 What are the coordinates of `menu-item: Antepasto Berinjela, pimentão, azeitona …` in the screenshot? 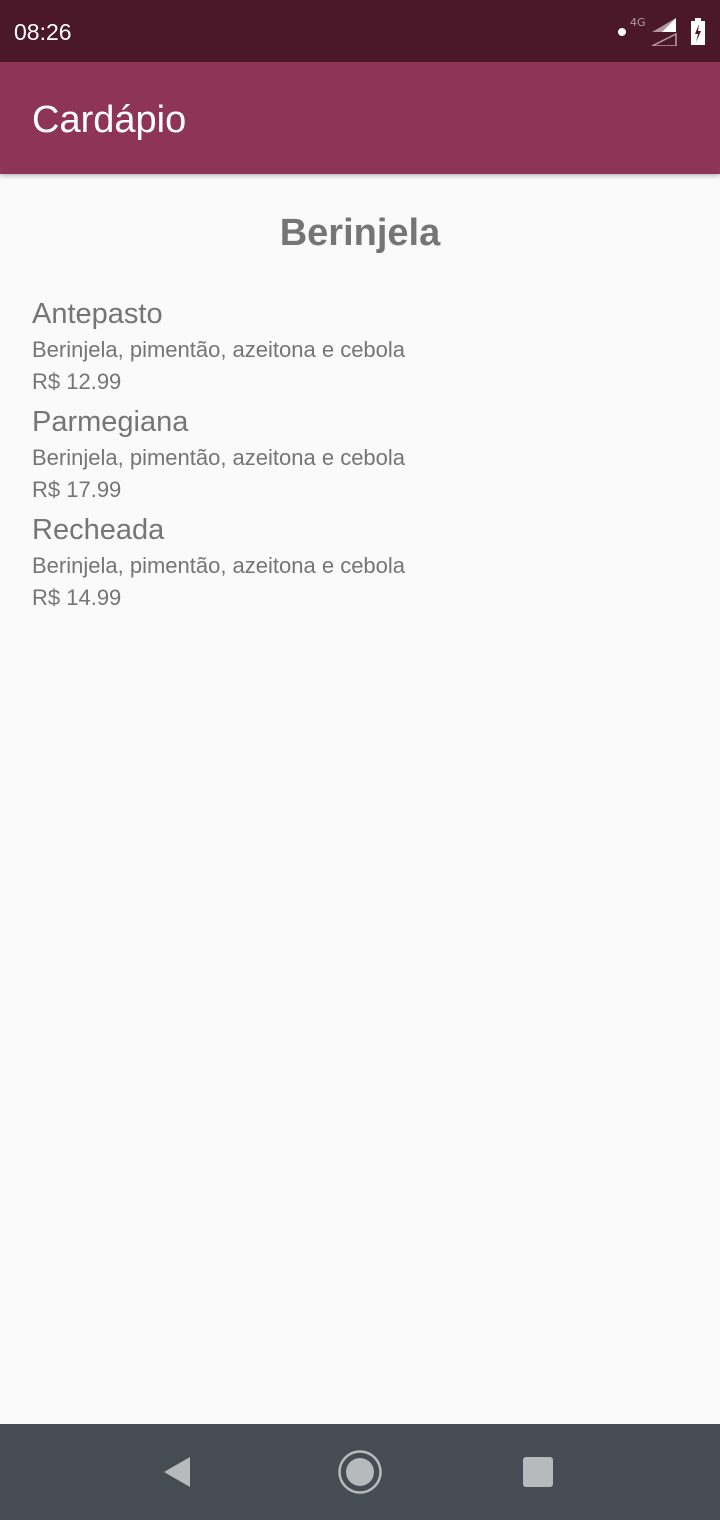 It's located at (360, 350).